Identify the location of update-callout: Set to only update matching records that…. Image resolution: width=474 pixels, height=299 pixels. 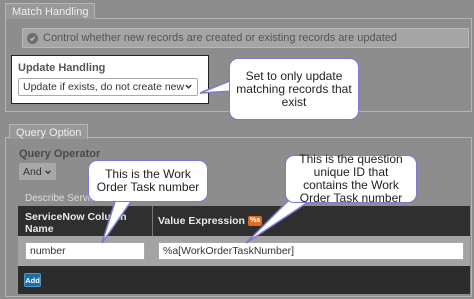
(294, 89).